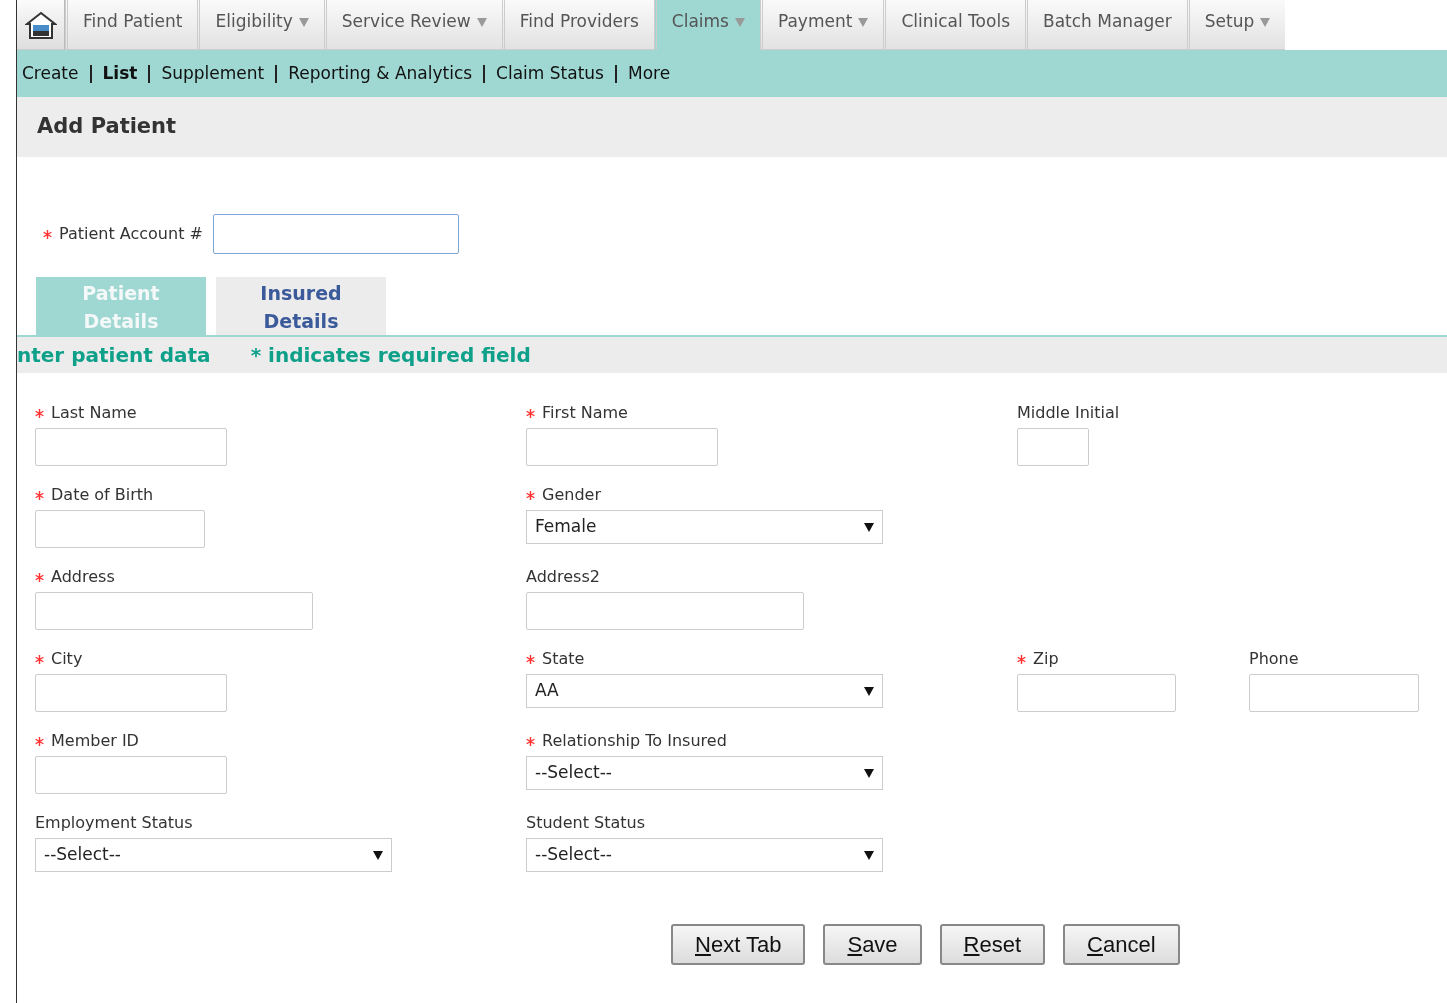  What do you see at coordinates (1274, 659) in the screenshot?
I see `field-label: Phone` at bounding box center [1274, 659].